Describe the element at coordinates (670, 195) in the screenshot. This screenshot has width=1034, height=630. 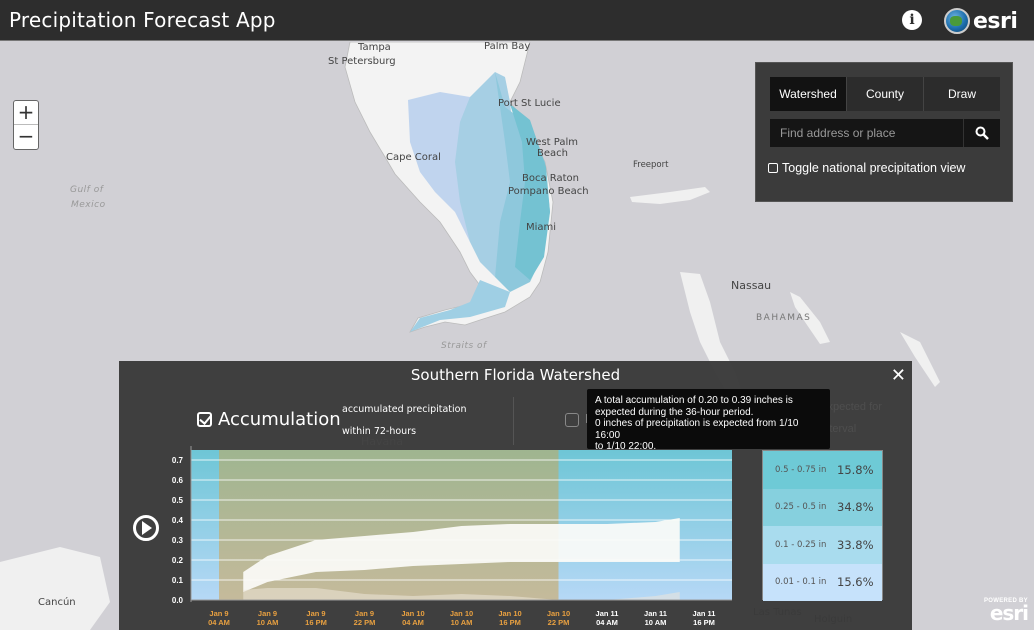
I see `bahamas-island` at that location.